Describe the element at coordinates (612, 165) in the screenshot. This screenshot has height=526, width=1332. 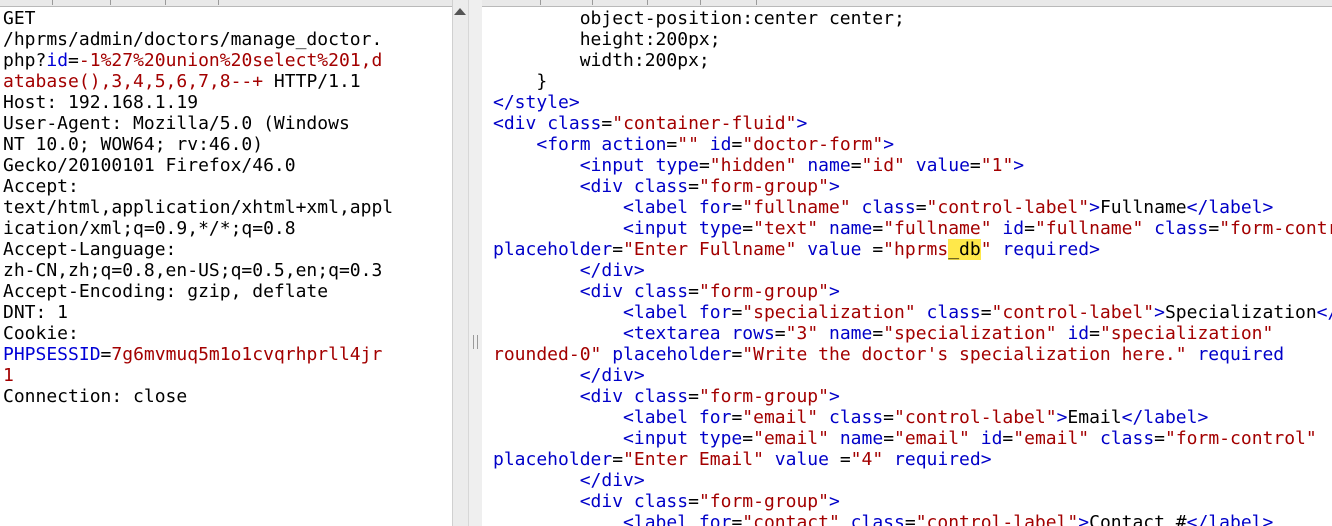
I see `response-token: <input` at that location.